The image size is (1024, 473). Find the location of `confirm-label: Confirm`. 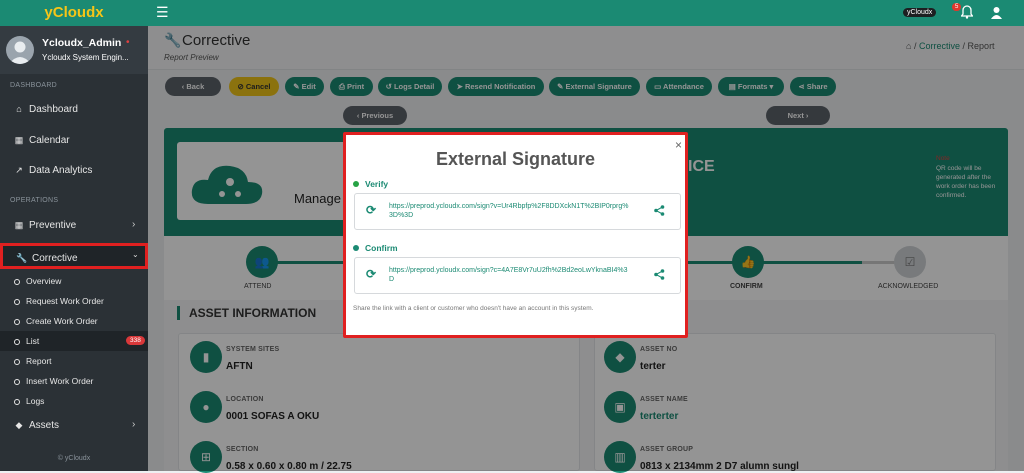

confirm-label: Confirm is located at coordinates (381, 248).